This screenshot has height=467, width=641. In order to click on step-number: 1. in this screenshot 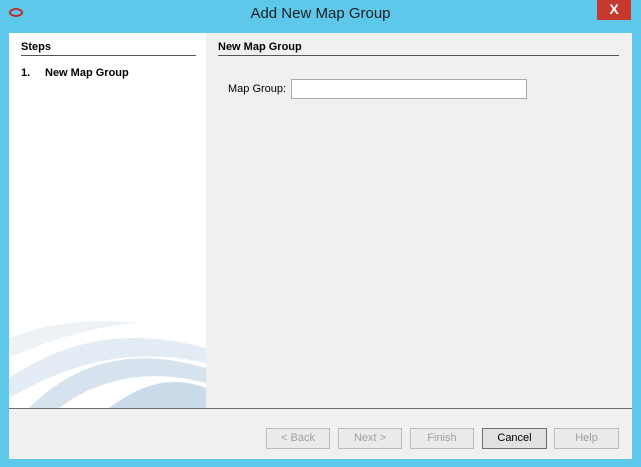, I will do `click(26, 73)`.